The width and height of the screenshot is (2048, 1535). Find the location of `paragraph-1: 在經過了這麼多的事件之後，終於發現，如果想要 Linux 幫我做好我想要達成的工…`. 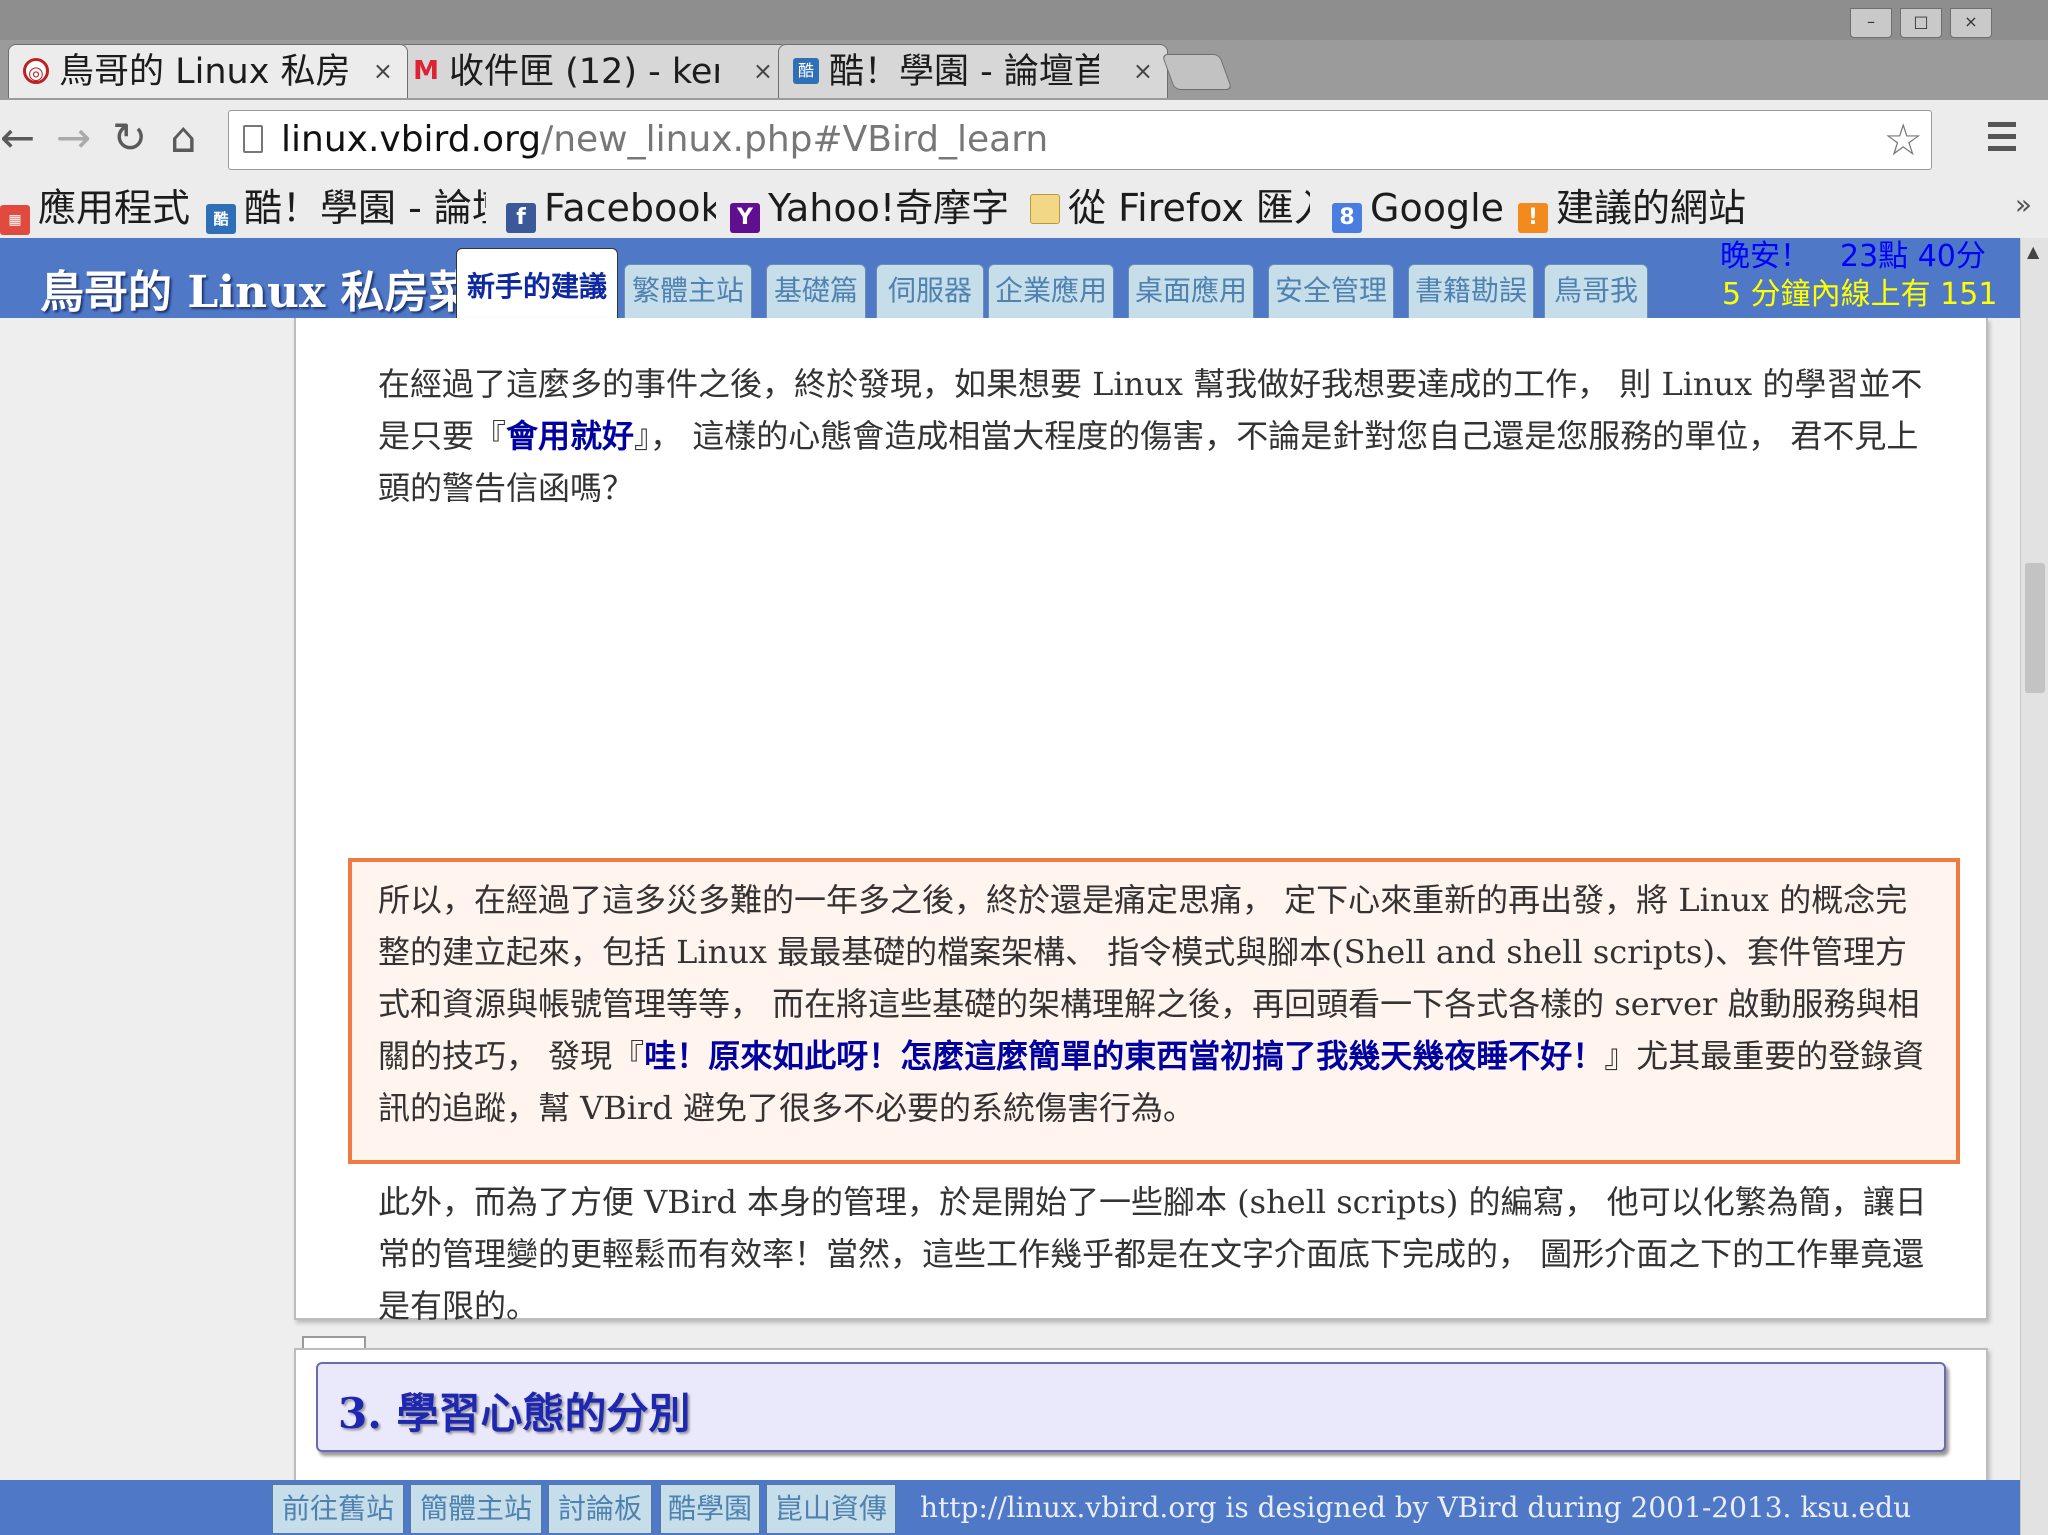

paragraph-1: 在經過了這麼多的事件之後，終於發現，如果想要 Linux 幫我做好我想要達成的工… is located at coordinates (1158, 436).